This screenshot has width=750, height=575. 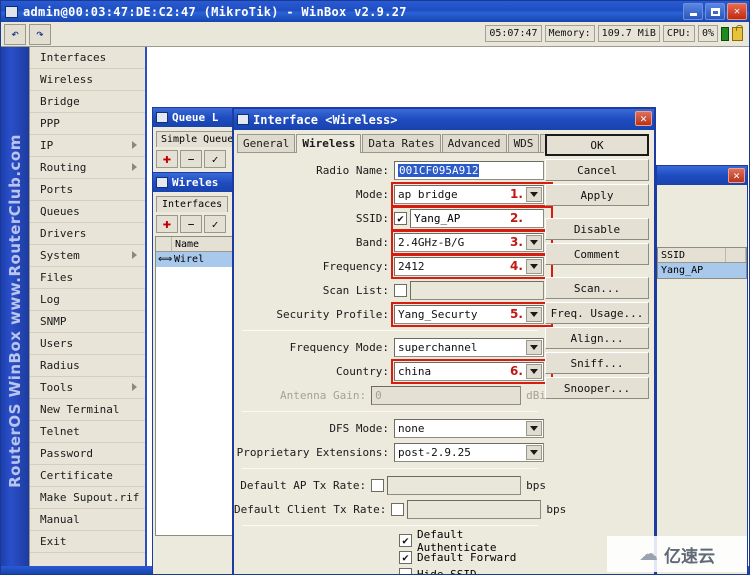 What do you see at coordinates (87, 124) in the screenshot?
I see `sidebar-item-ppp: PPP` at bounding box center [87, 124].